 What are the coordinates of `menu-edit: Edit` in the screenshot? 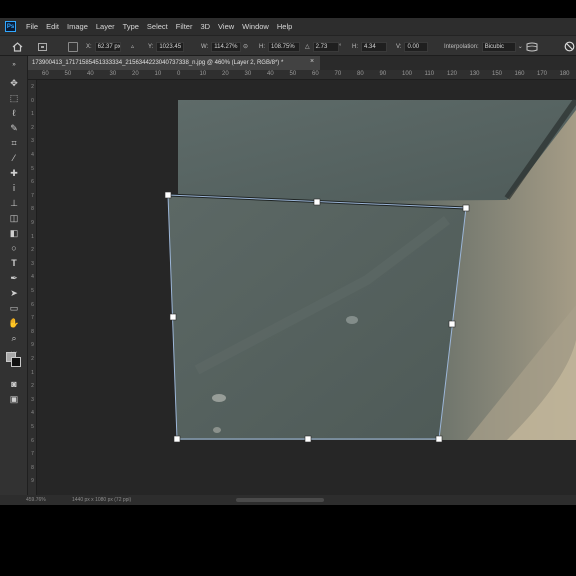 It's located at (52, 26).